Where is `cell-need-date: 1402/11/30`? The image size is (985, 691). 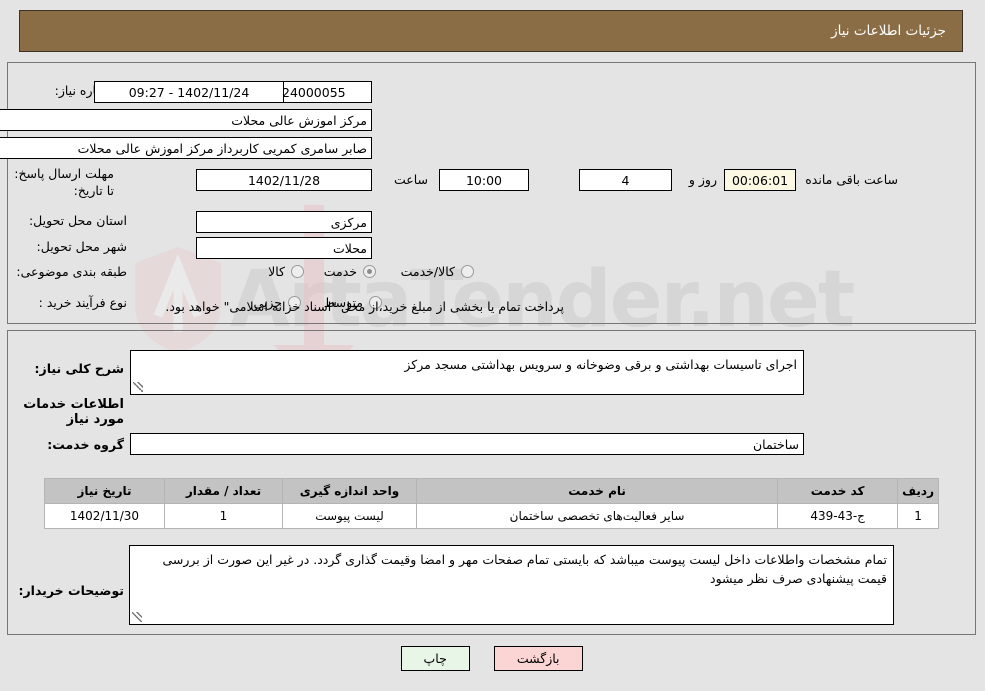
cell-need-date: 1402/11/30 is located at coordinates (105, 516).